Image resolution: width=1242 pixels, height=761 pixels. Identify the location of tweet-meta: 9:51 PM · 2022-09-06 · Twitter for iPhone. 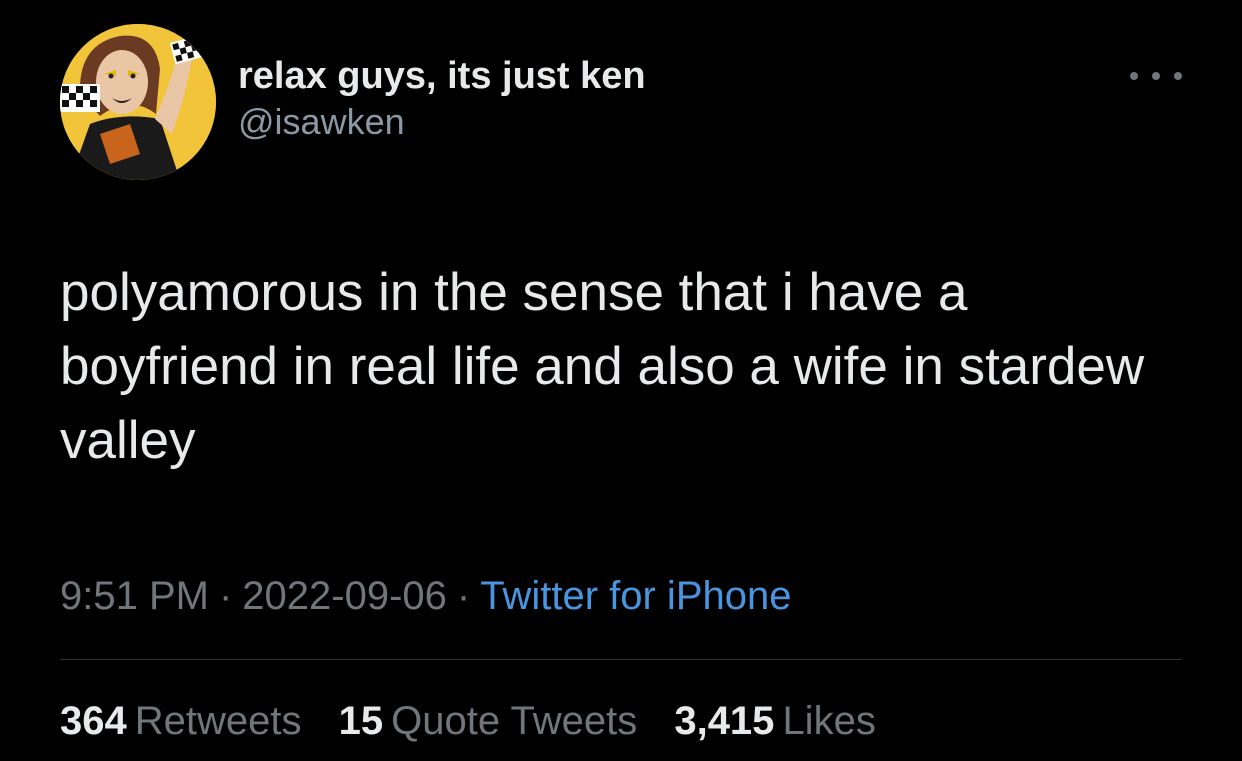
(425, 596).